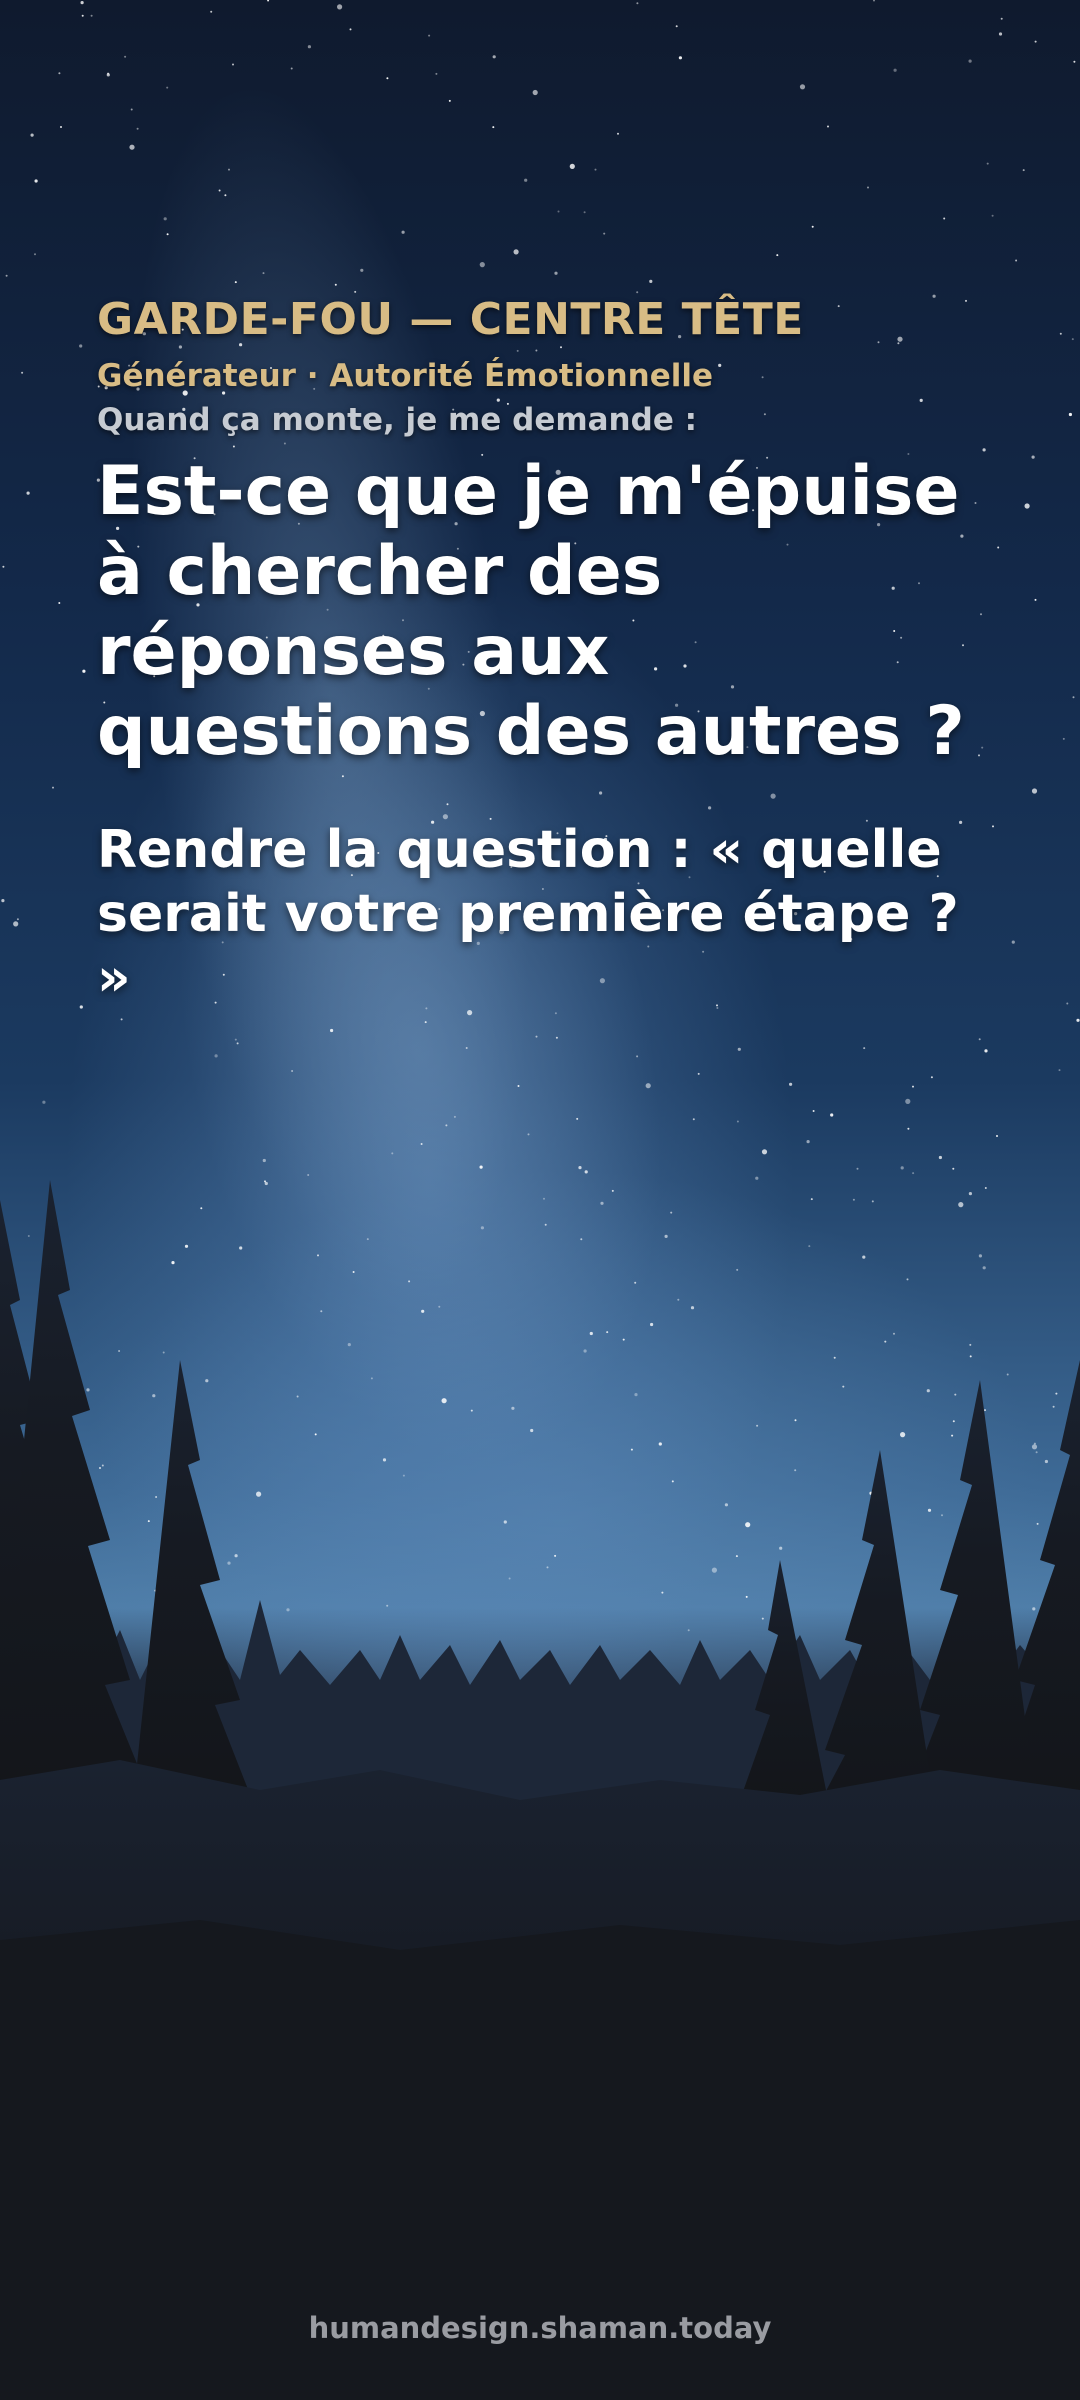 The height and width of the screenshot is (2400, 1080). Describe the element at coordinates (405, 376) in the screenshot. I see `type-authority-subtitle: Générateur · Autorité Émotionnelle` at that location.